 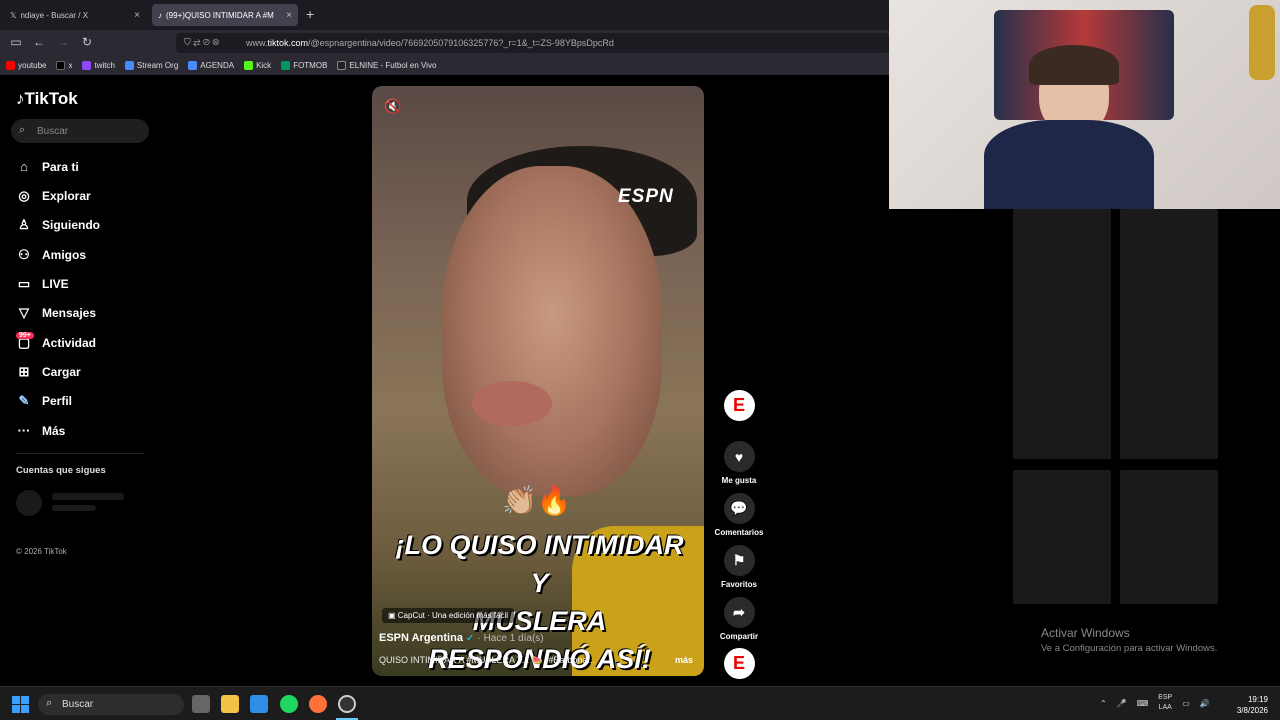 What do you see at coordinates (129, 65) in the screenshot?
I see `doc-icon` at bounding box center [129, 65].